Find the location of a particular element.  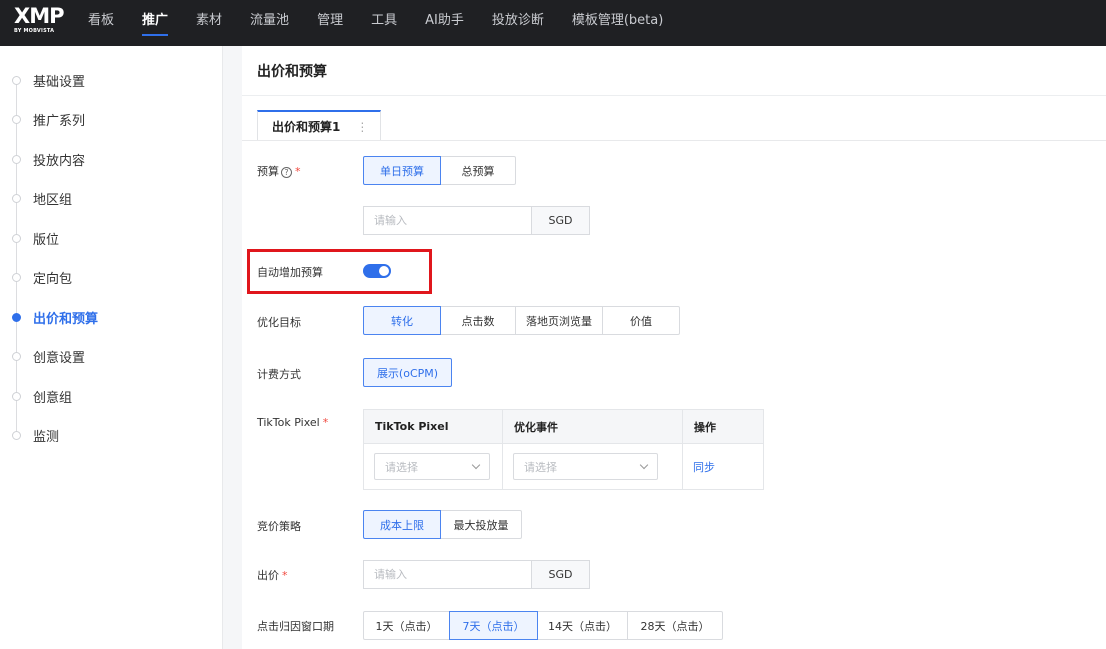

logo-mark: XMP is located at coordinates (39, 16).